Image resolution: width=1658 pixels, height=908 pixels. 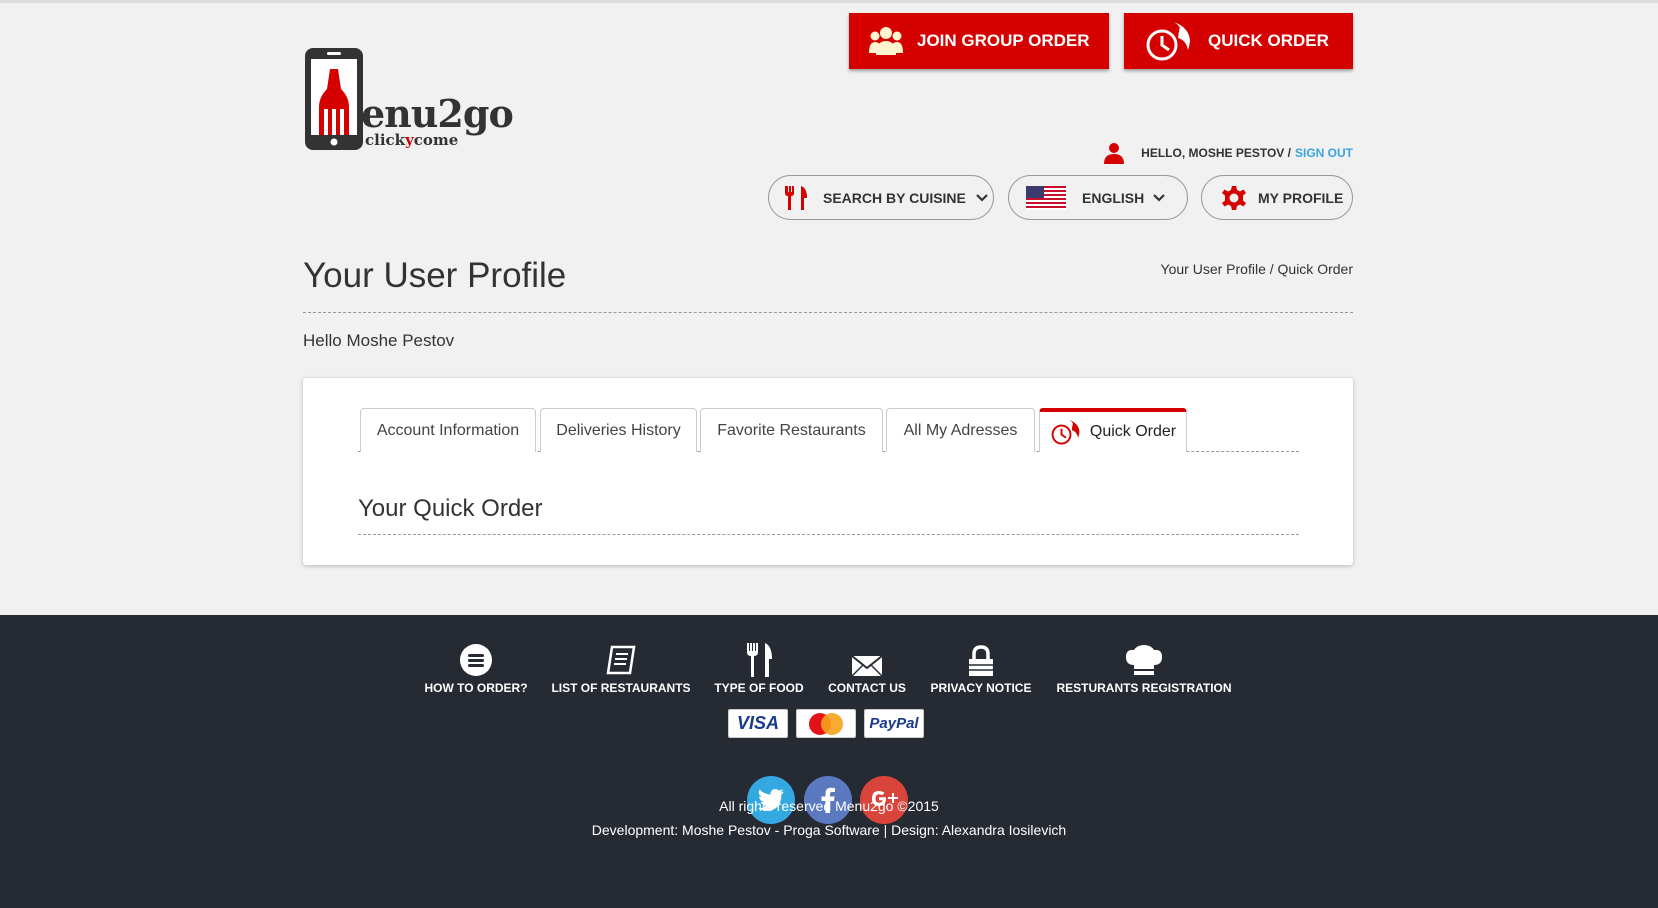 I want to click on search-by-cuisine-label: SEARCH BY CUISINE, so click(x=894, y=197).